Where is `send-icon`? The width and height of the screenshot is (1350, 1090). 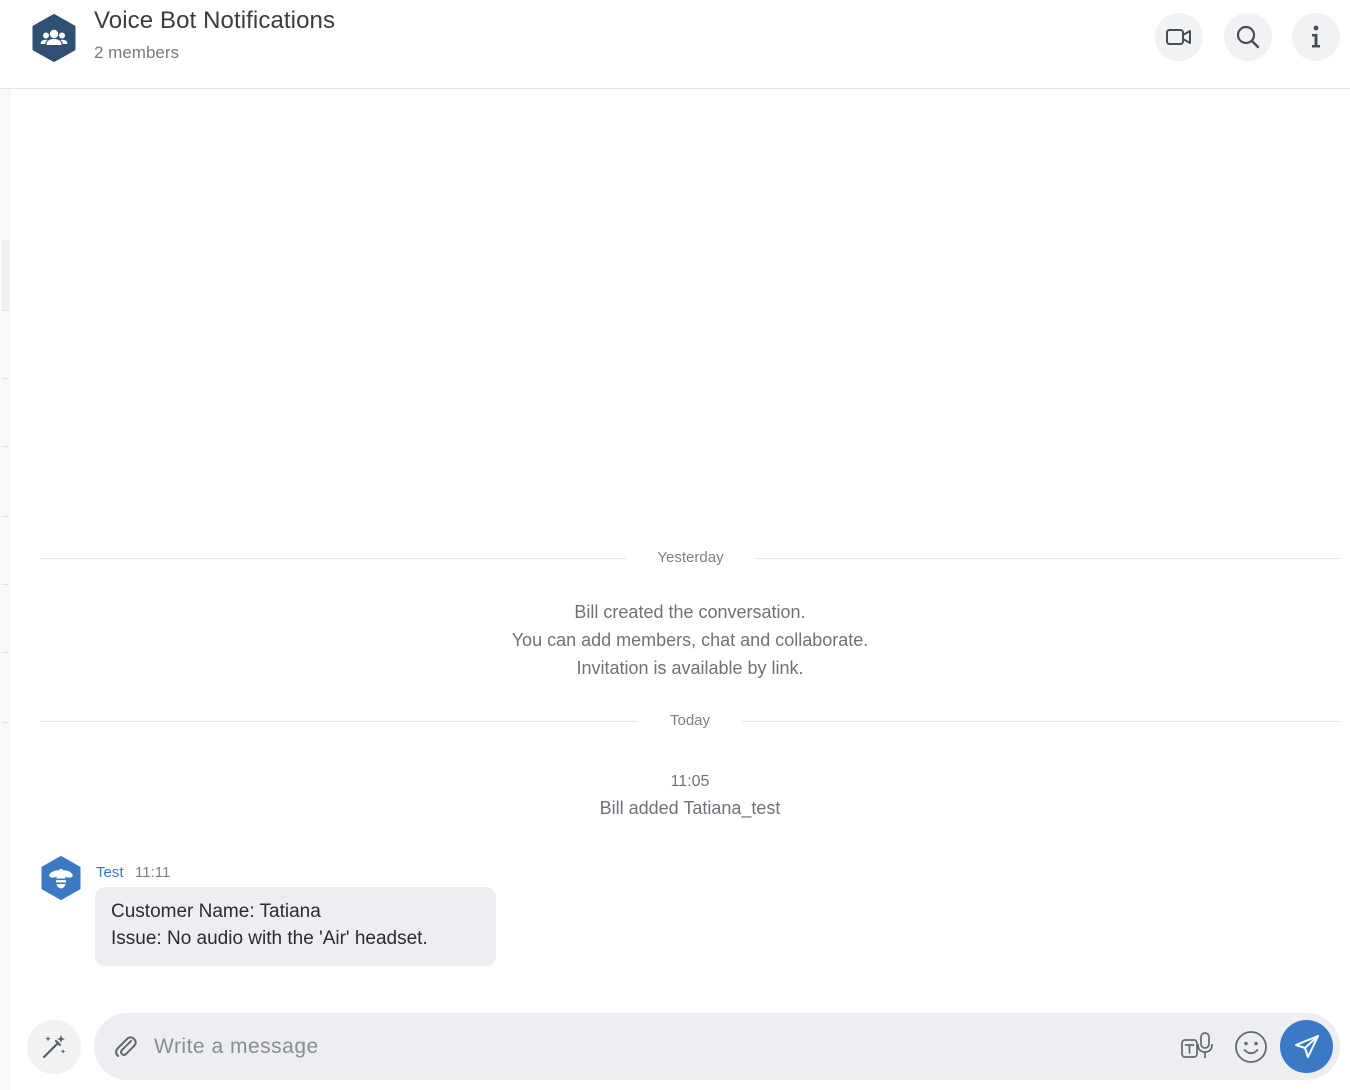
send-icon is located at coordinates (1306, 1046).